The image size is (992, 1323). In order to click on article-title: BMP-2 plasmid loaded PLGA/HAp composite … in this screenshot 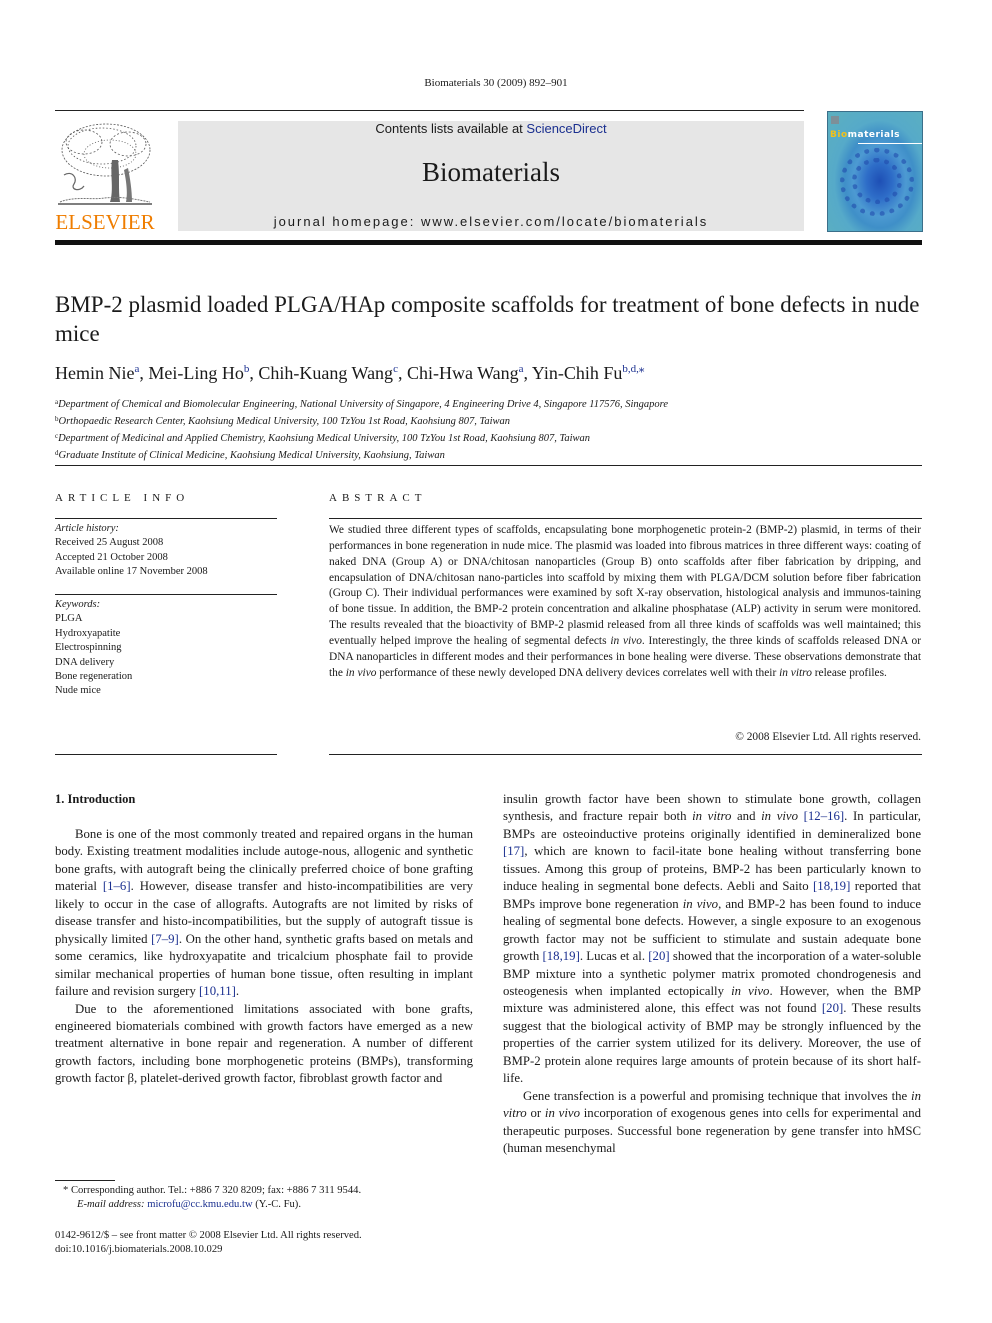, I will do `click(487, 319)`.